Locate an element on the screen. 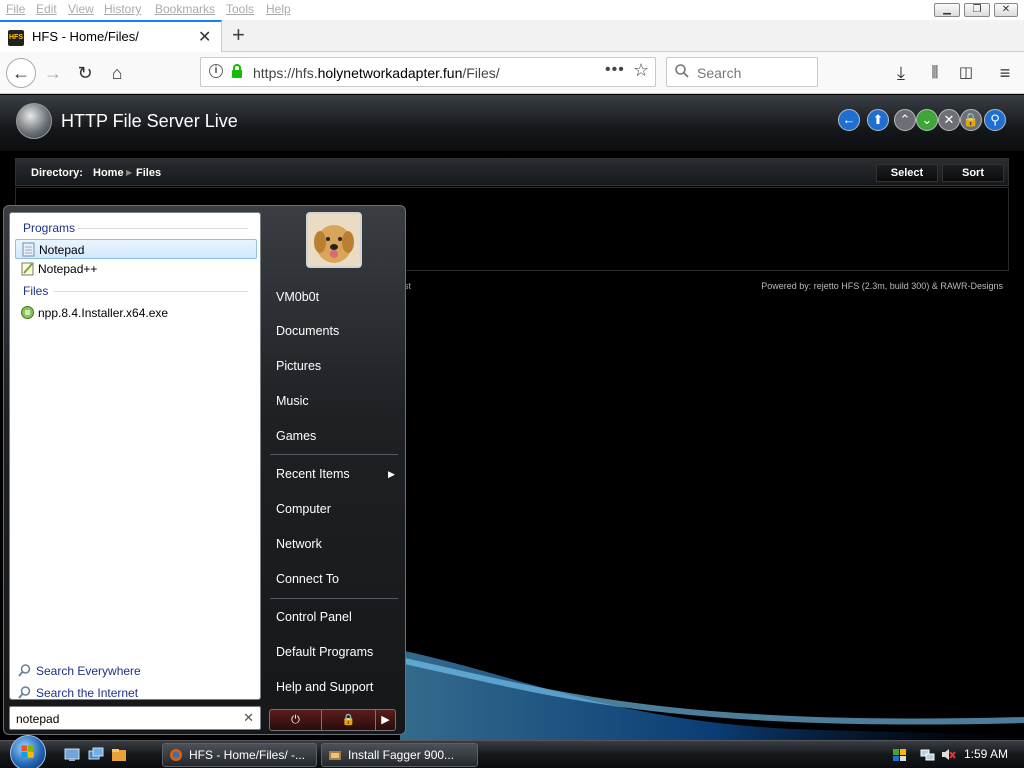 The image size is (1024, 768). windows-logo-icon is located at coordinates (27, 751).